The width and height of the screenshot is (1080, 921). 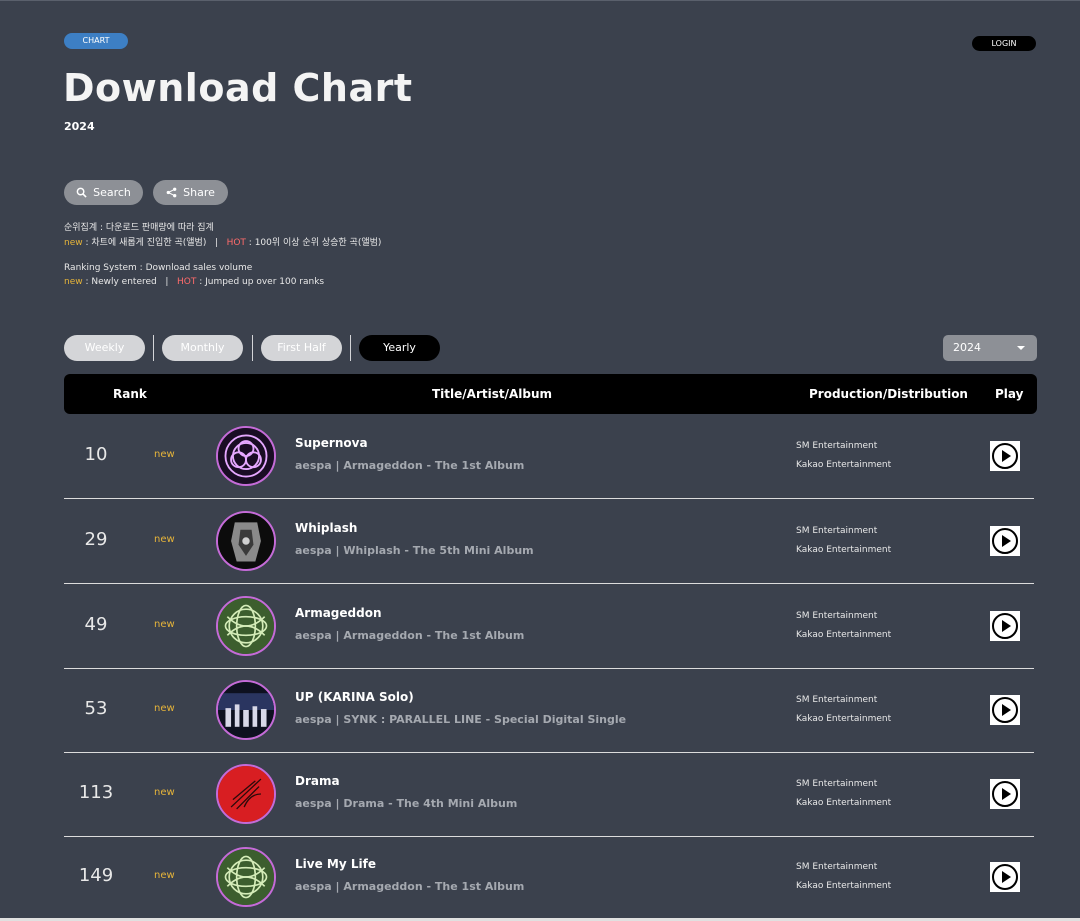 I want to click on rank-number: 53, so click(x=96, y=708).